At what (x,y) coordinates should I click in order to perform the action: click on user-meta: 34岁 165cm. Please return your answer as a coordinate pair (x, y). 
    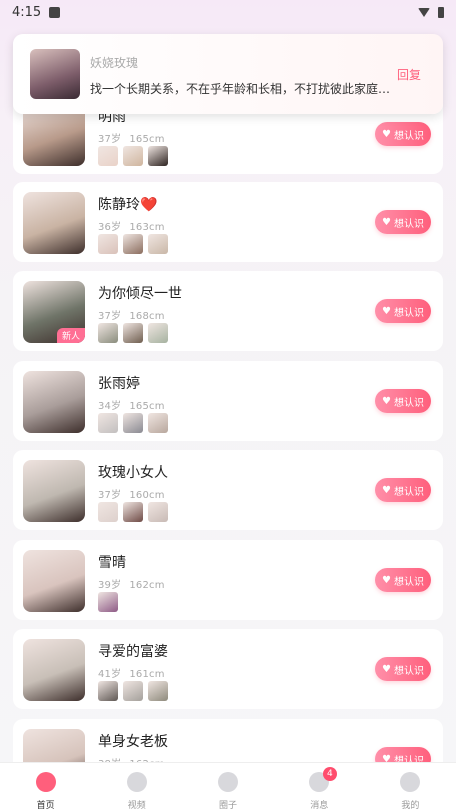
    Looking at the image, I should click on (131, 404).